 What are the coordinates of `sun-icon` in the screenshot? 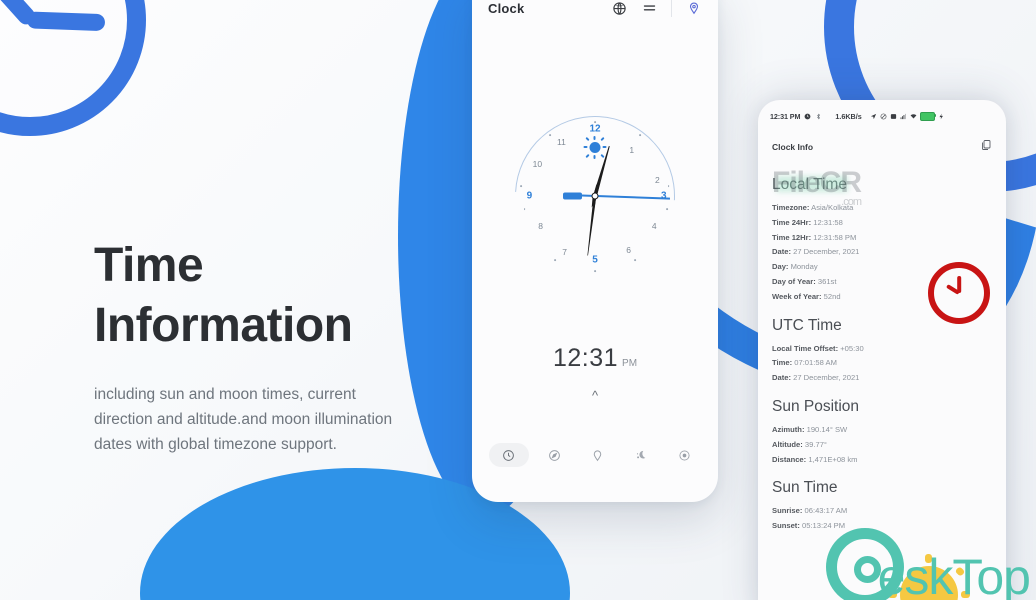 It's located at (595, 147).